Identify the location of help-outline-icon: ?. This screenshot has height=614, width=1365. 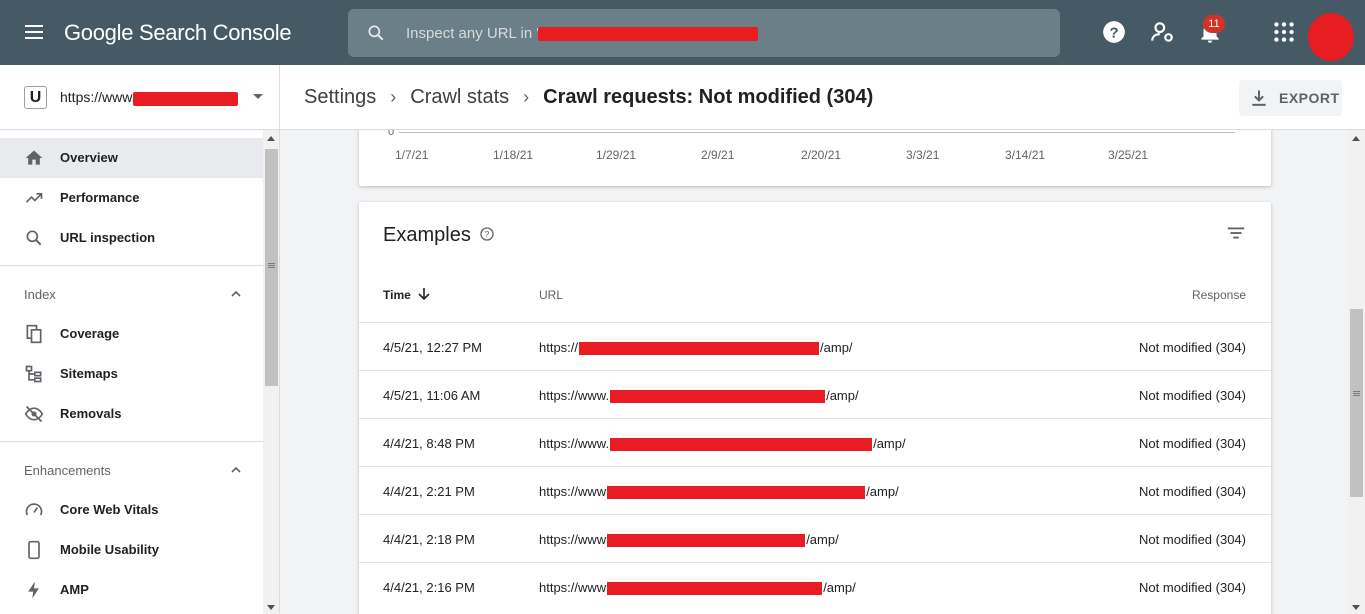
(487, 234).